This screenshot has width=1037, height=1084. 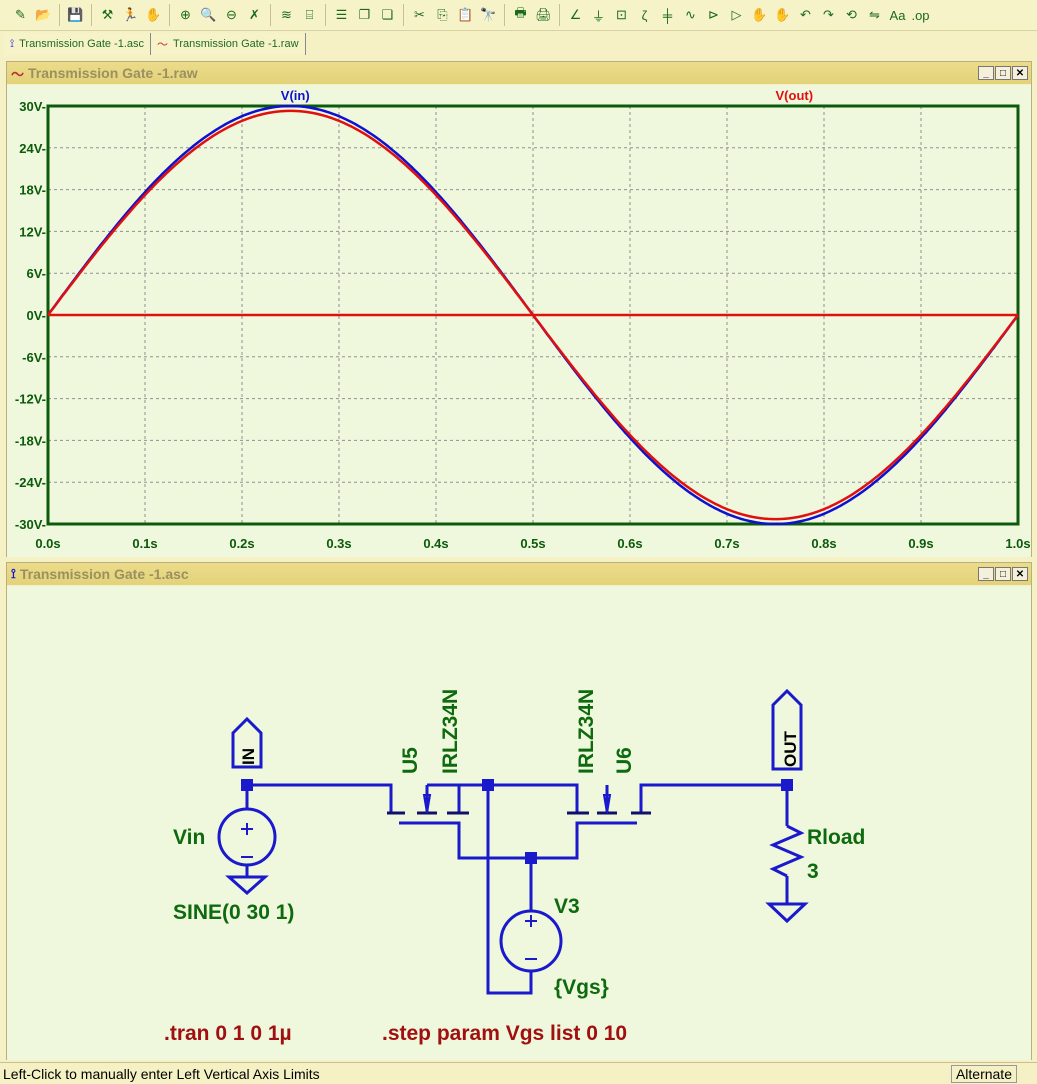 I want to click on control-panel-icon: ⚒, so click(x=107, y=15).